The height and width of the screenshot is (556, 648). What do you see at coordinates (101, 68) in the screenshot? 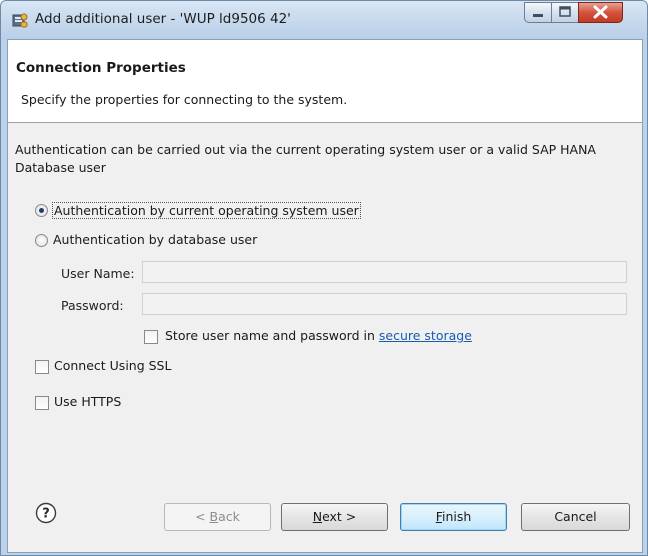
I see `page-title: Connection Properties` at bounding box center [101, 68].